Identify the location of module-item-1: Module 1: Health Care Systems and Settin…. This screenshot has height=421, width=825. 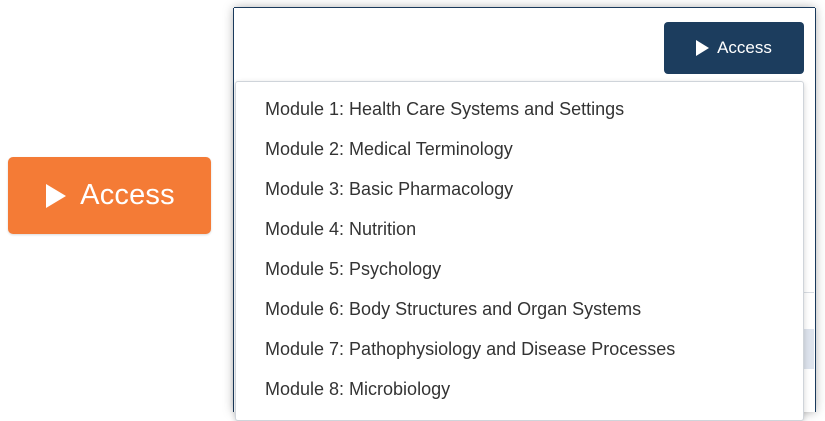
(519, 109).